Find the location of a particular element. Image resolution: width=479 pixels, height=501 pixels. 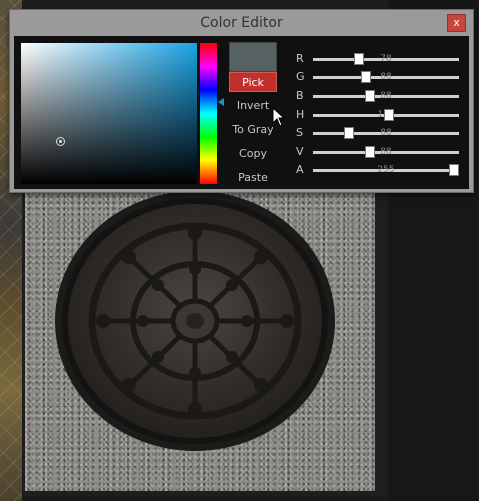

paste-button-label: Paste is located at coordinates (253, 177).